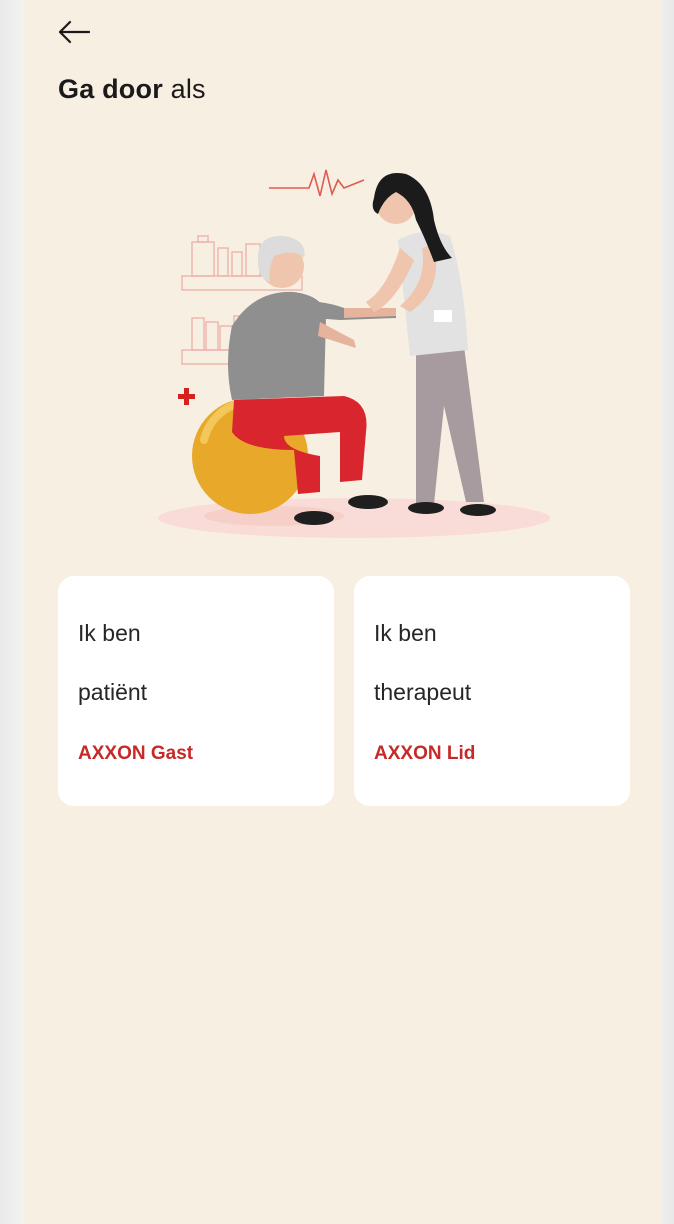 The height and width of the screenshot is (1224, 674). Describe the element at coordinates (492, 691) in the screenshot. I see `option-card-therapist: Ik ben therapeut AXXON Lid` at that location.